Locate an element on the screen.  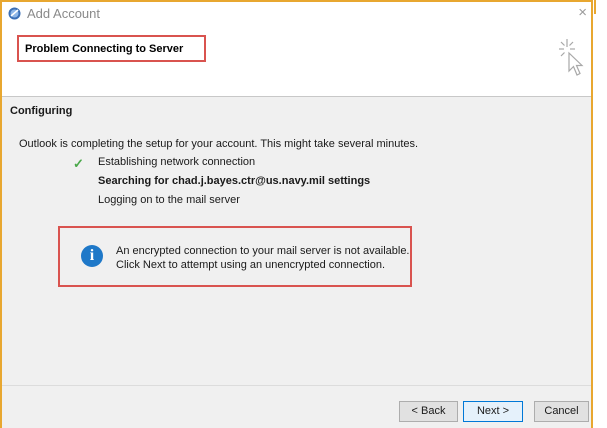
check-icon: ✓ is located at coordinates (78, 163).